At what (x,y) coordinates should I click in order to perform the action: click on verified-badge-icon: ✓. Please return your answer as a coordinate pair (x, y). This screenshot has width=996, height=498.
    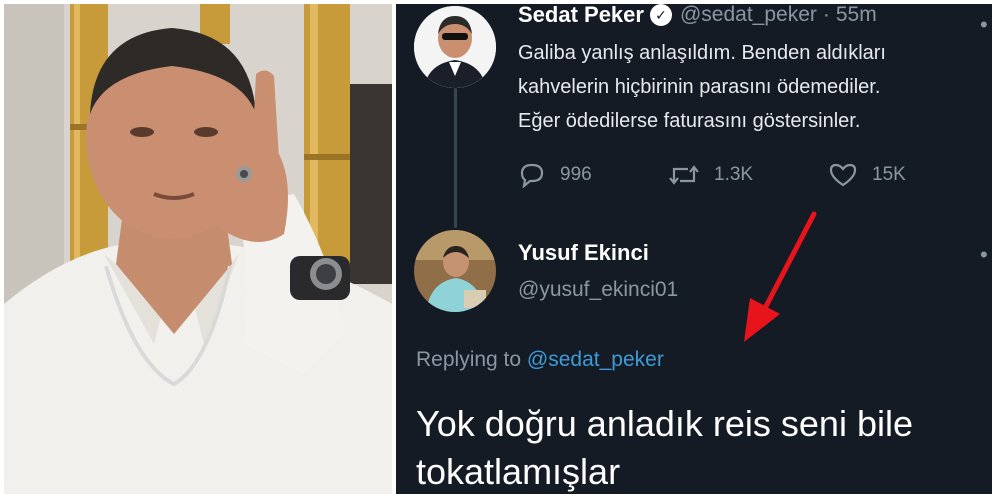
    Looking at the image, I should click on (660, 15).